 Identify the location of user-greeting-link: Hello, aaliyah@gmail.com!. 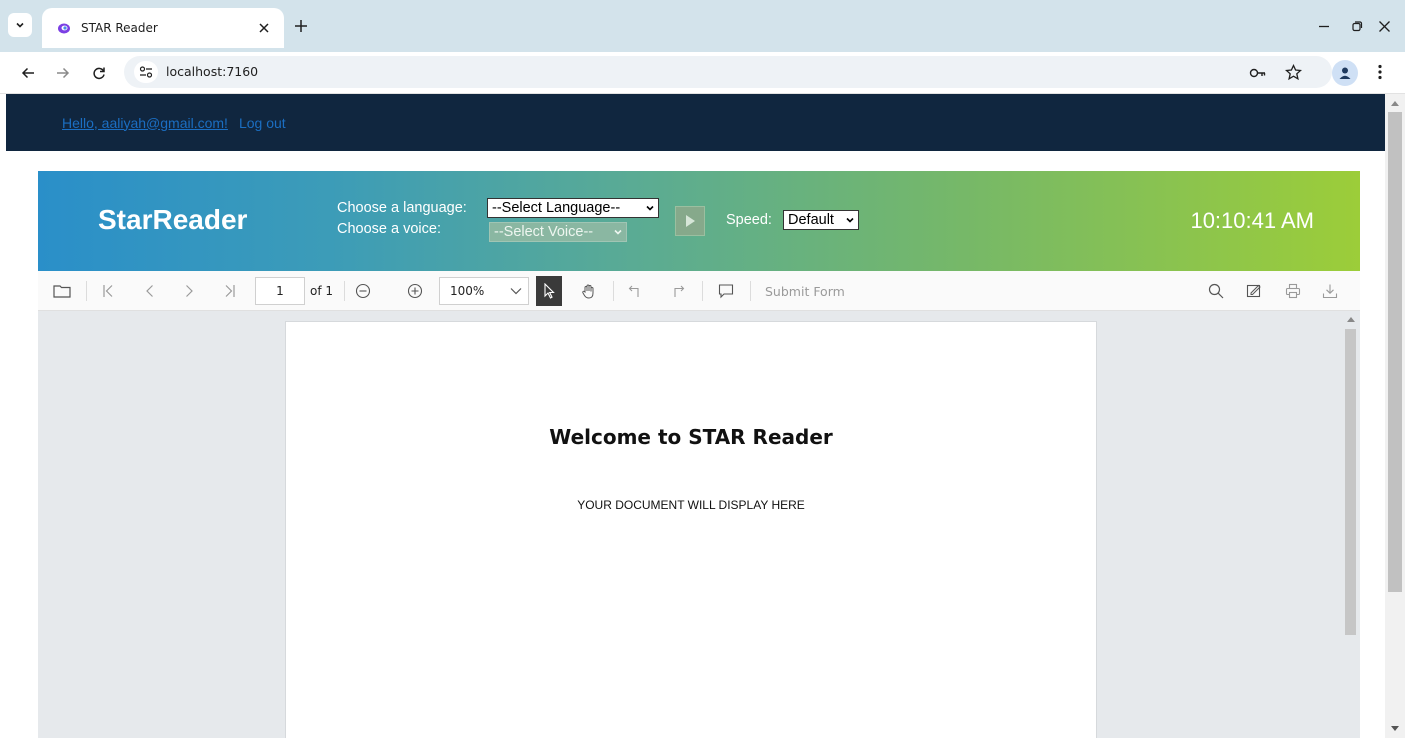
(145, 123).